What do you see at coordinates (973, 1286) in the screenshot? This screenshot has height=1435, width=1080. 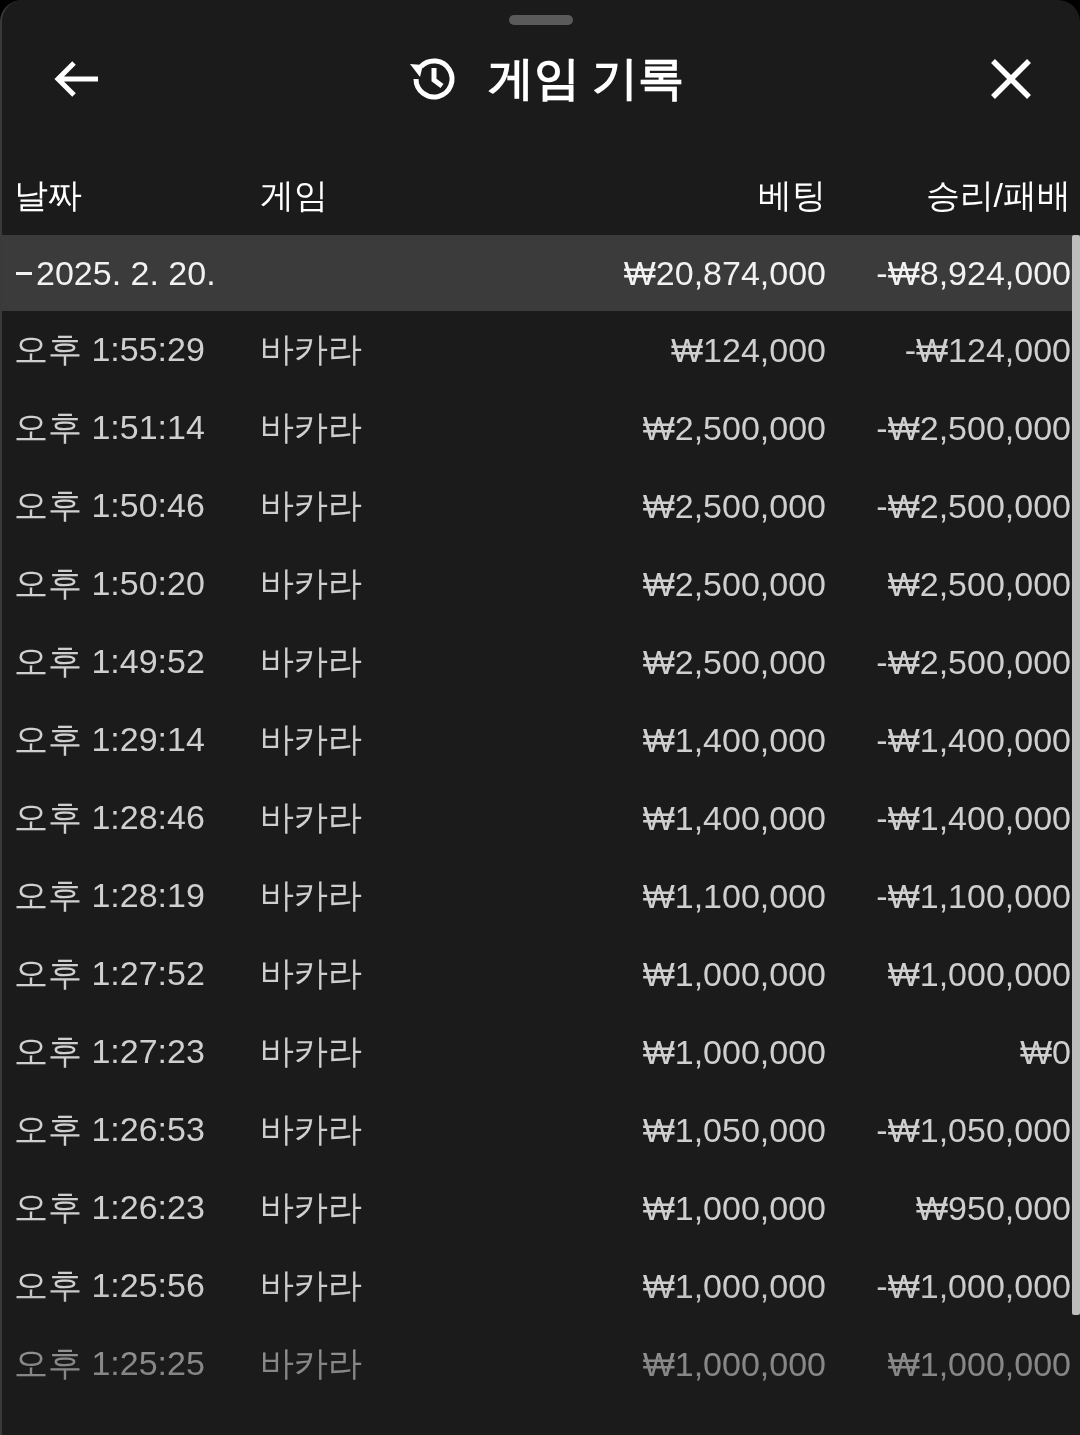 I see `table-cell: -₩1,000,000` at bounding box center [973, 1286].